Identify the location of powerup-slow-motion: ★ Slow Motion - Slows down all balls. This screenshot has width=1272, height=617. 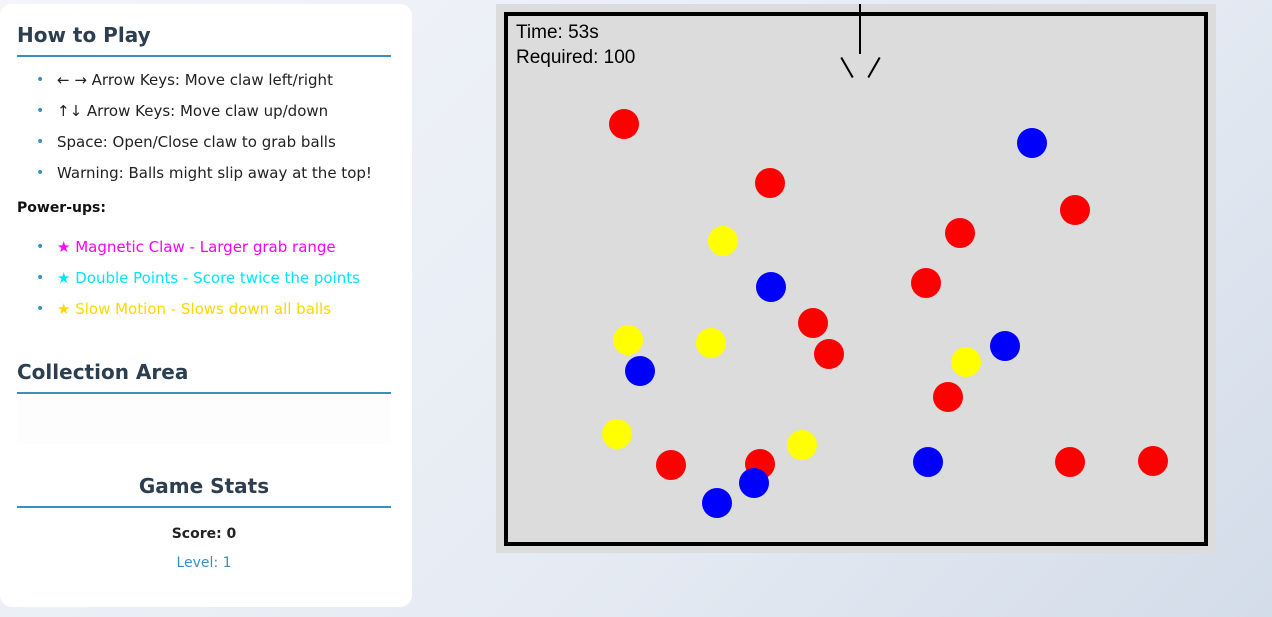
(204, 315).